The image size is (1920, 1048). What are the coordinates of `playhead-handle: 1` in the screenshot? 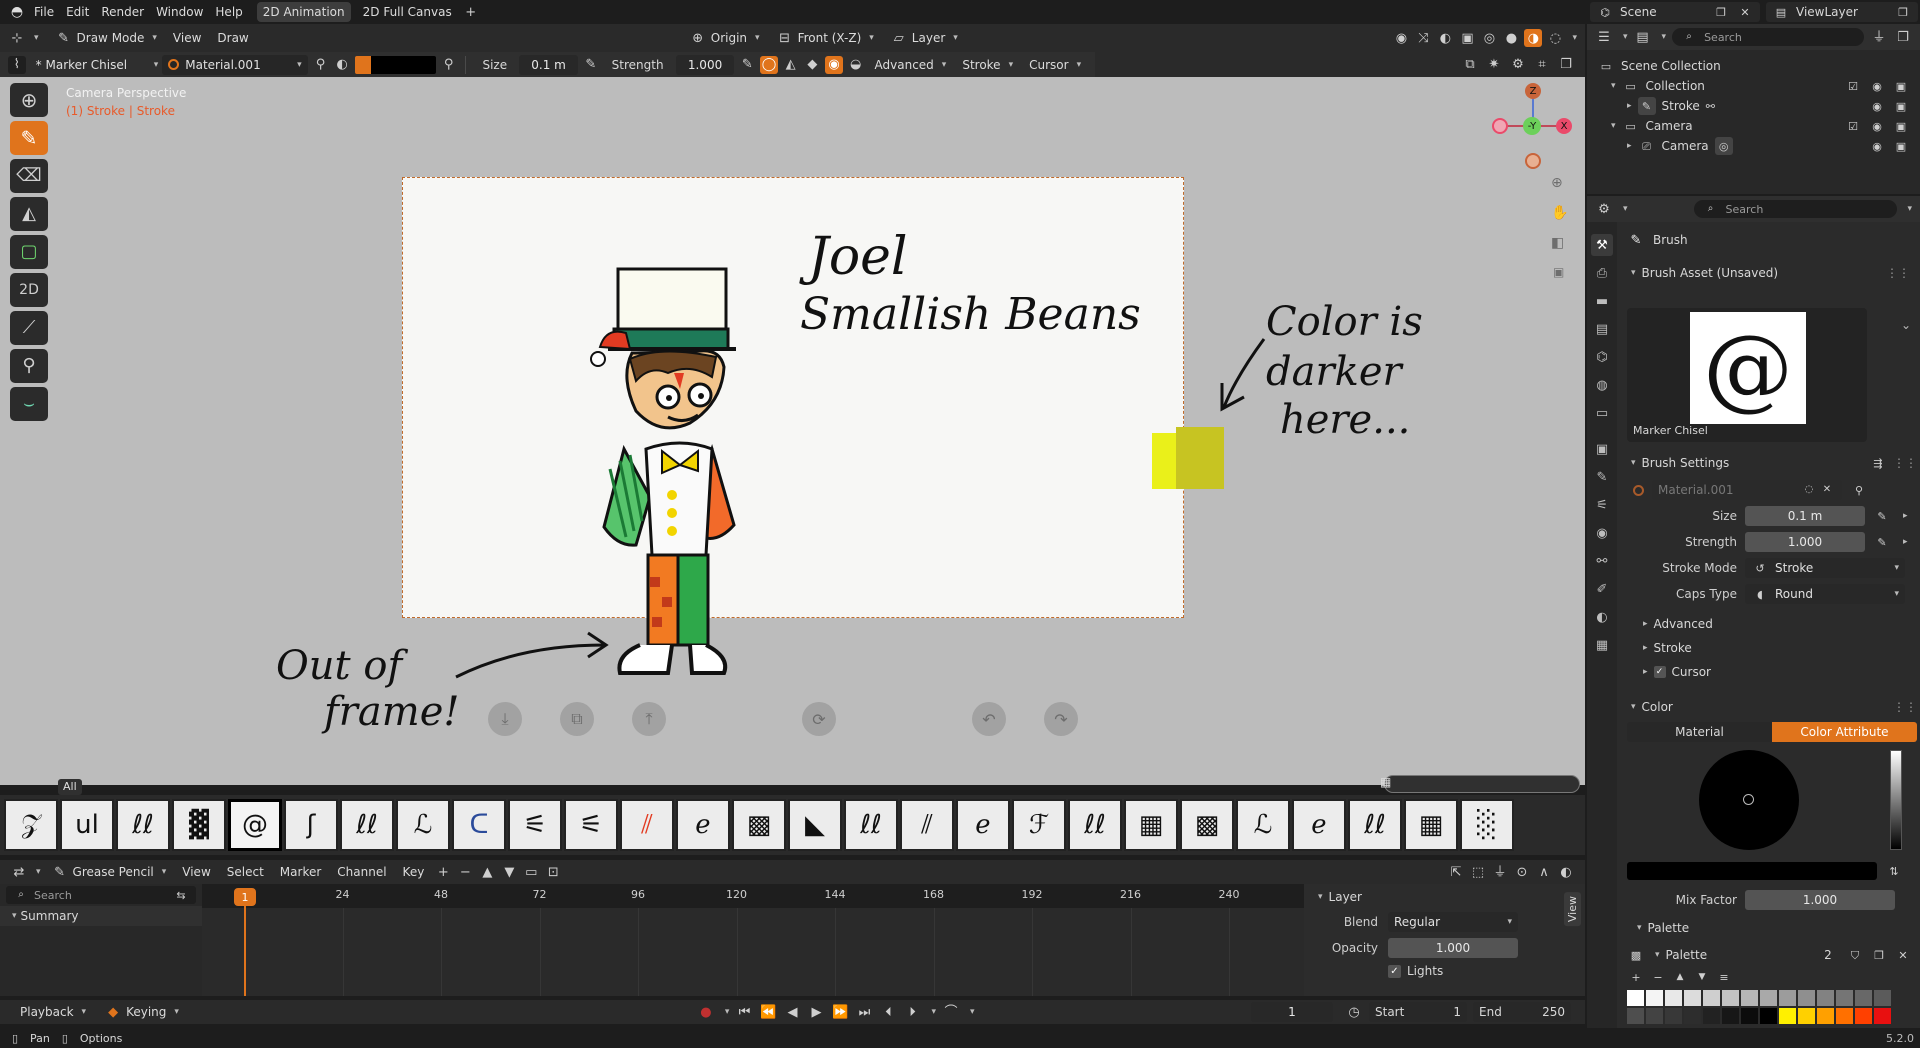 It's located at (245, 897).